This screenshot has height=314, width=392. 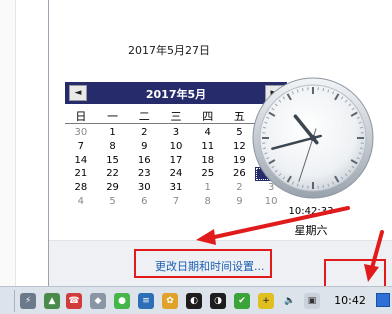 I want to click on network-icon: ▣, so click(x=312, y=301).